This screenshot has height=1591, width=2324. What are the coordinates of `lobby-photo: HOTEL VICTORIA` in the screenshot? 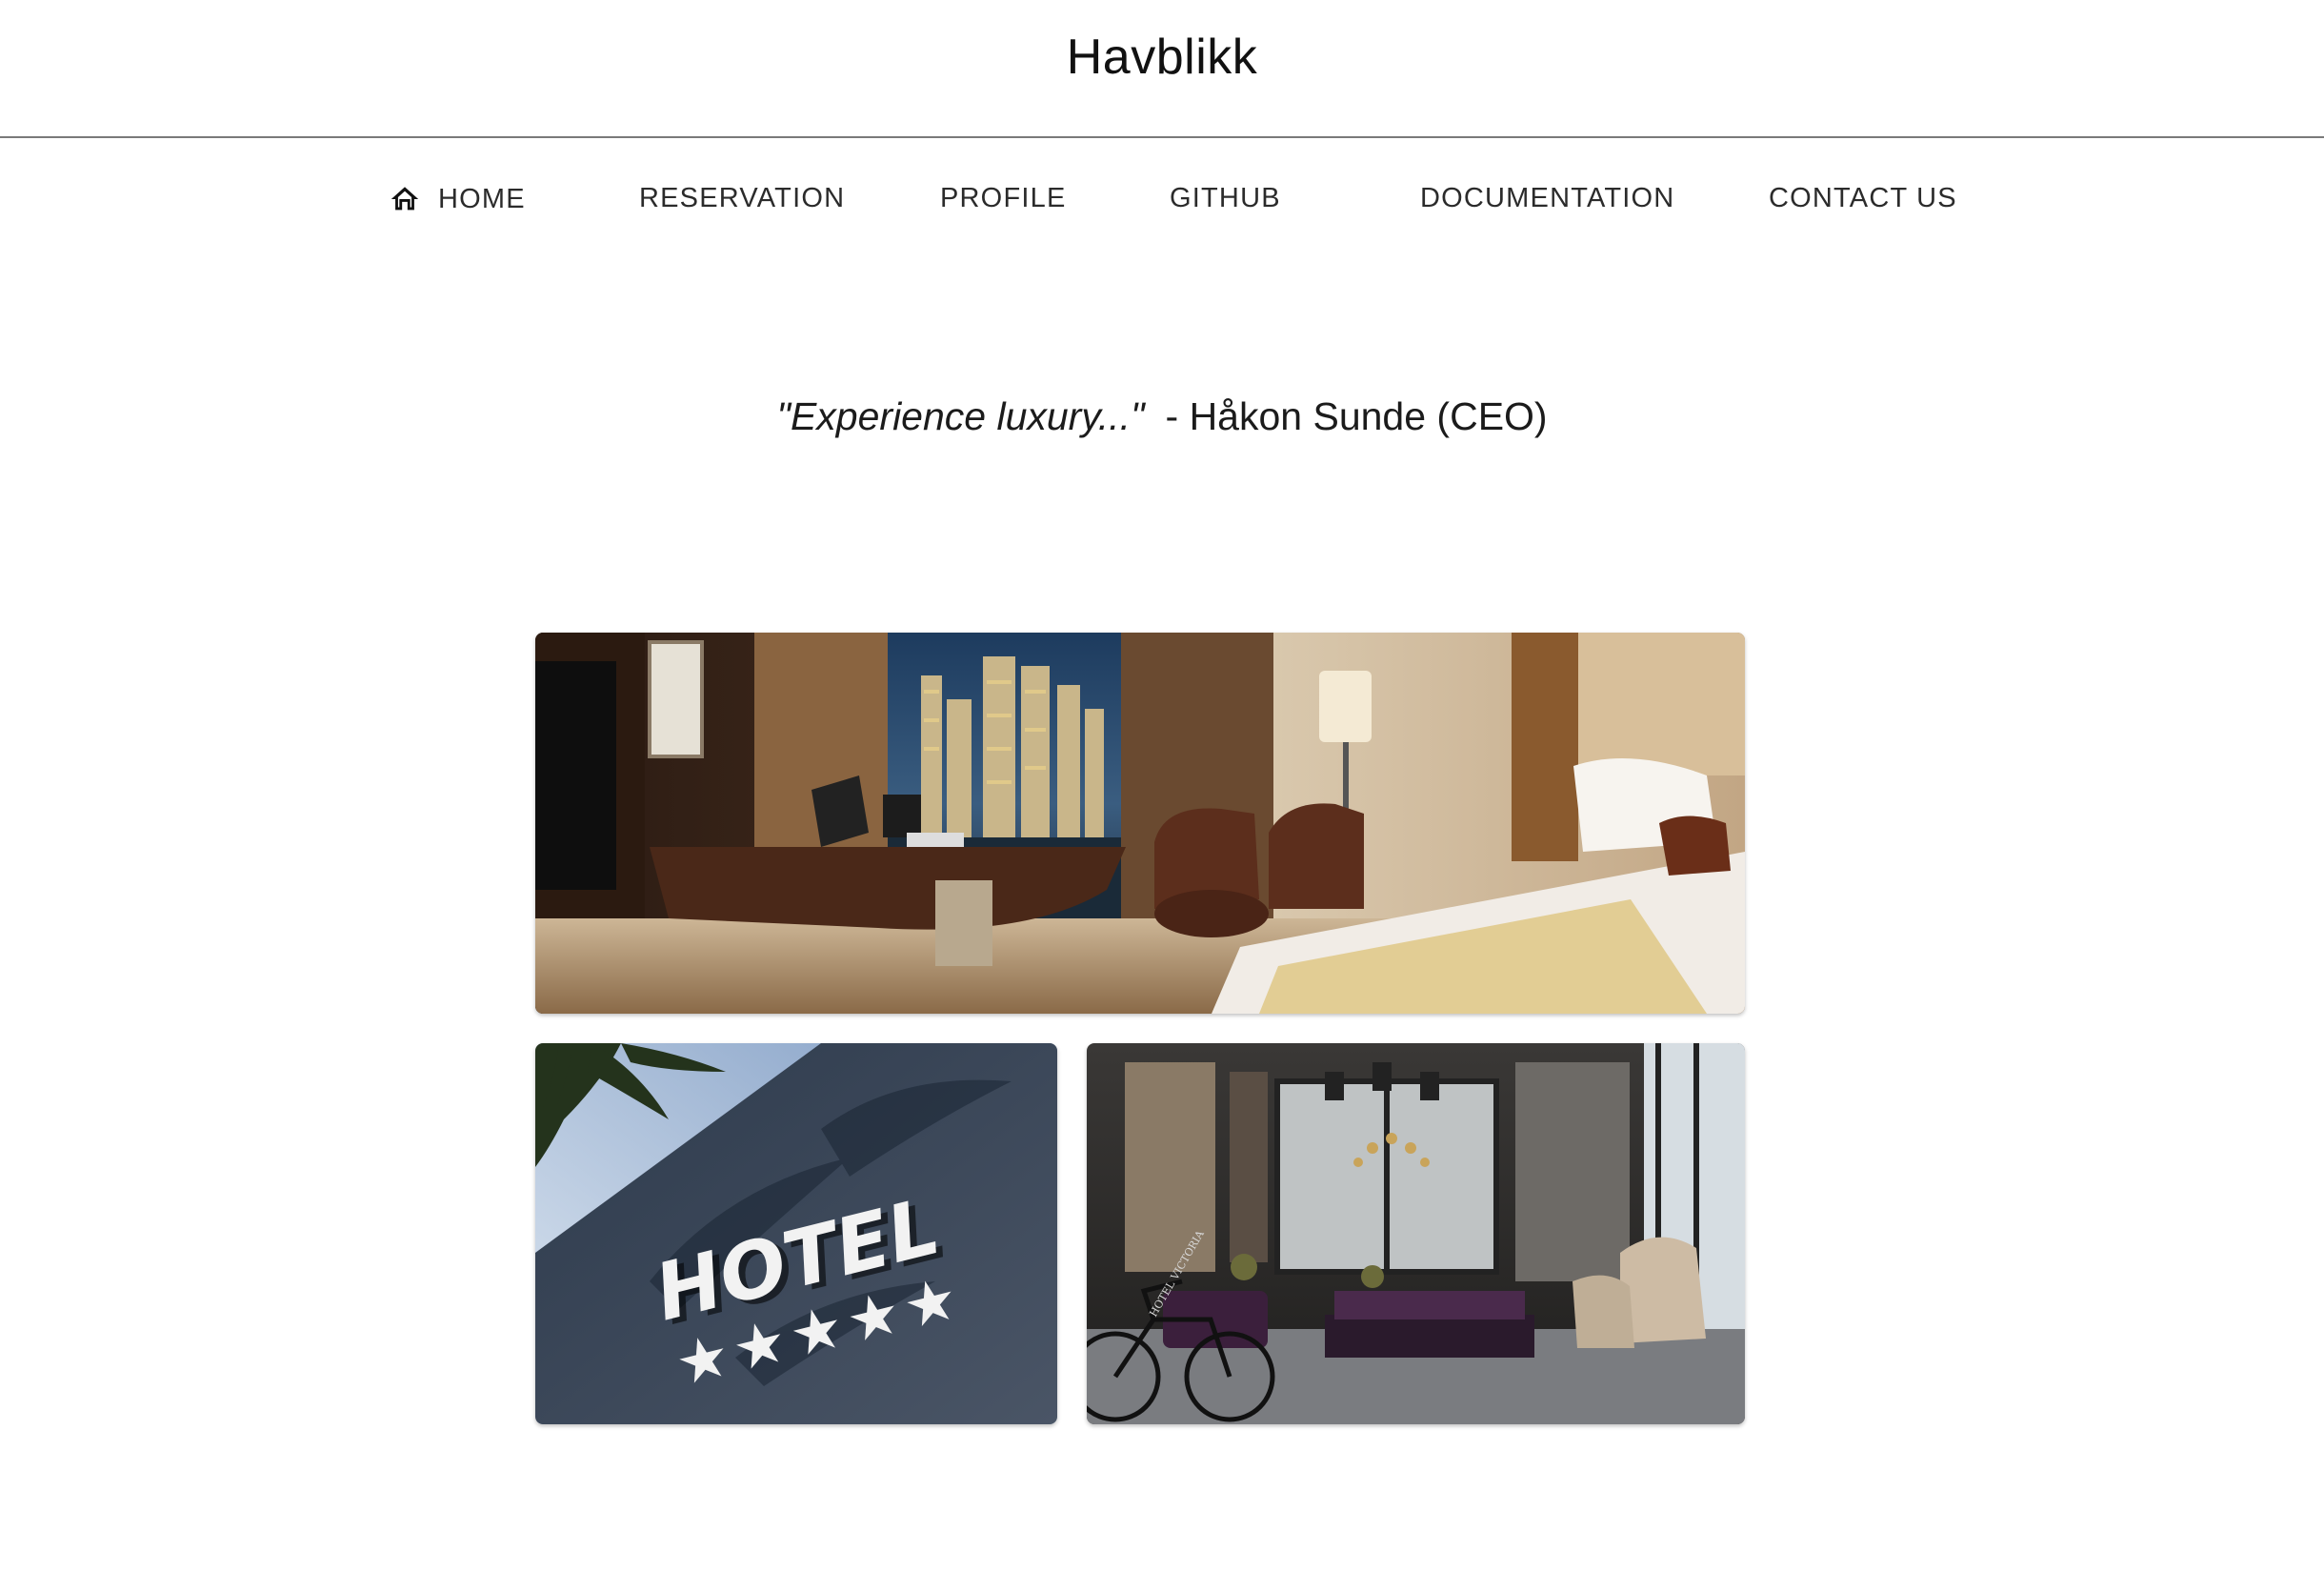 It's located at (1416, 1233).